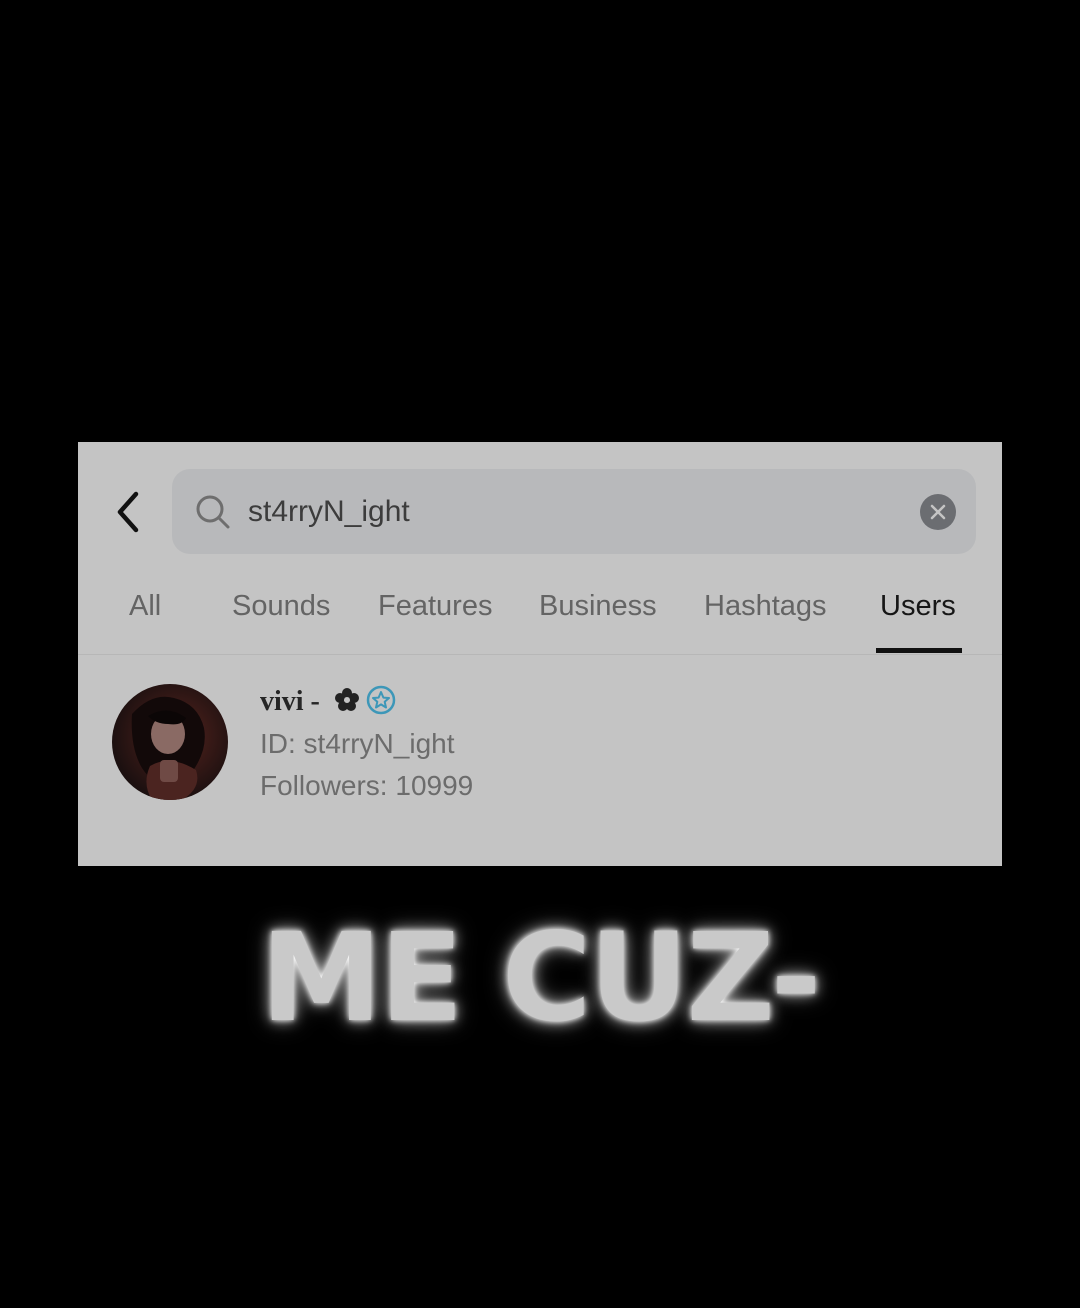  Describe the element at coordinates (128, 512) in the screenshot. I see `back-arrow-icon` at that location.